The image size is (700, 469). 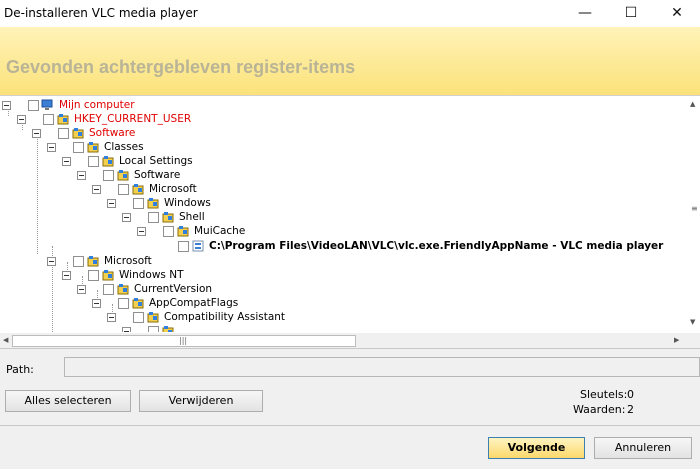 What do you see at coordinates (694, 208) in the screenshot?
I see `scroll-grip-icon: ≡` at bounding box center [694, 208].